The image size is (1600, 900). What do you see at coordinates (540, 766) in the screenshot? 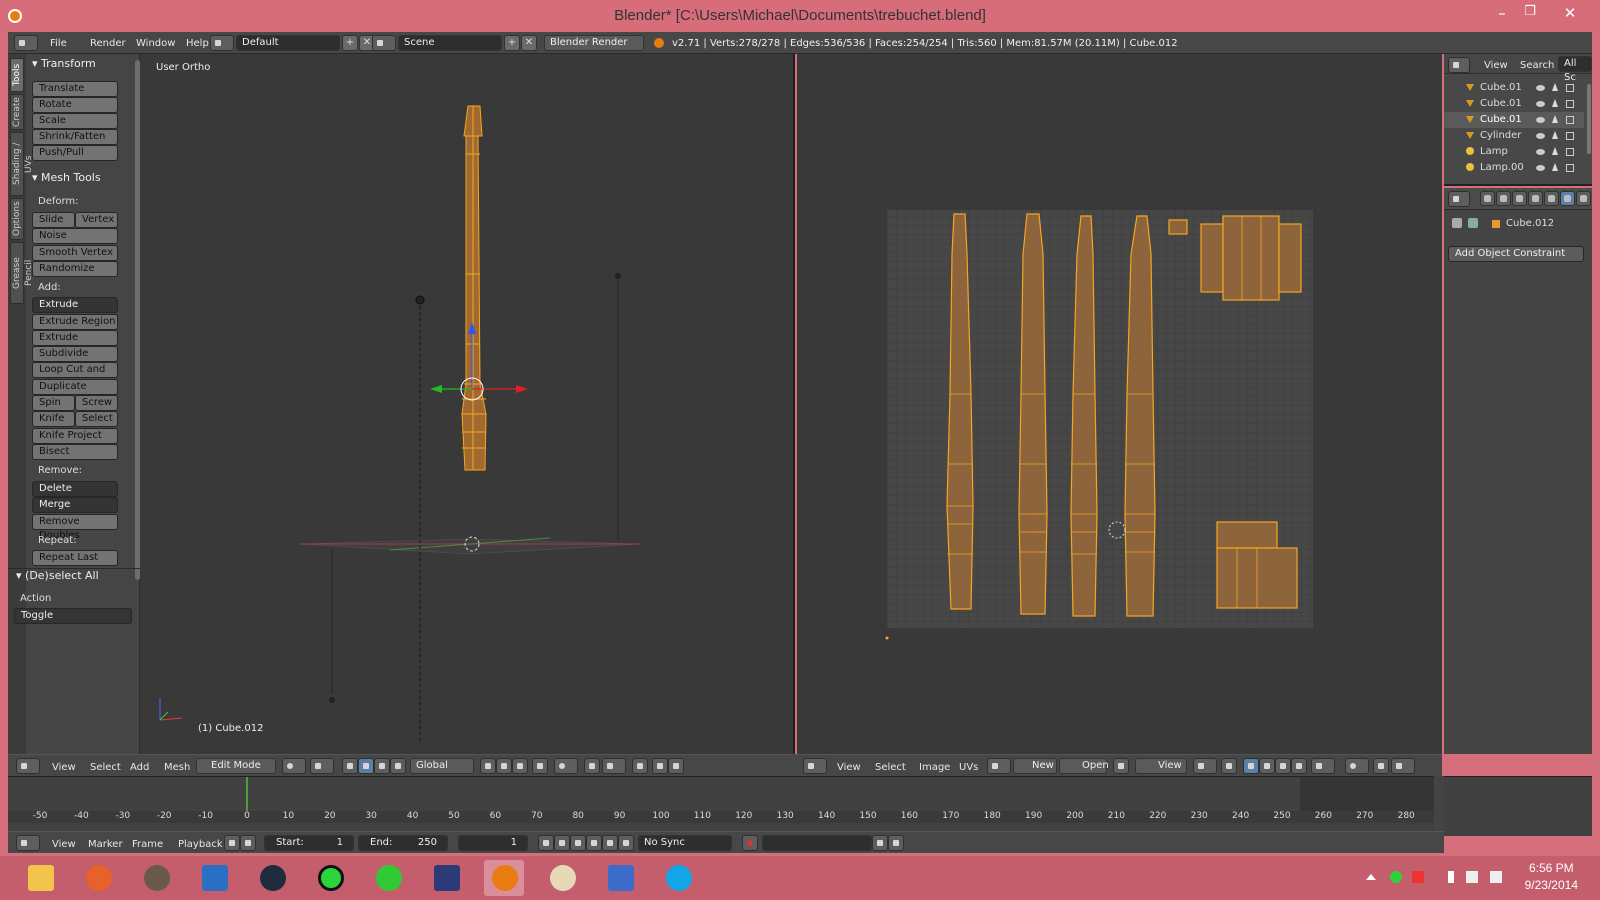
I see `occlude-geometry-icon` at bounding box center [540, 766].